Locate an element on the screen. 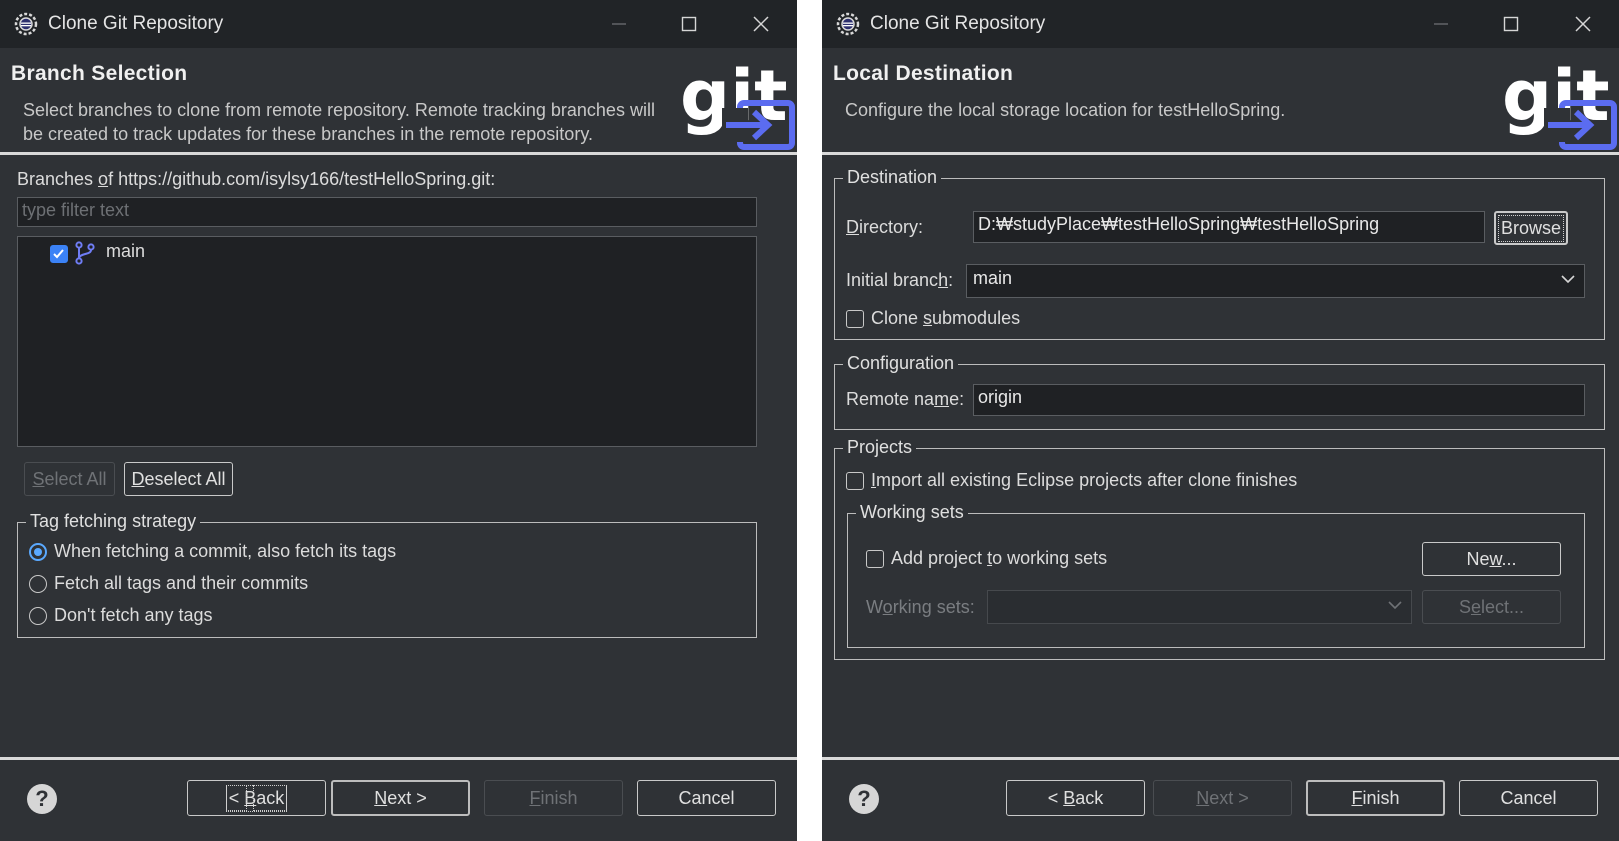  working-sets-group-title: Working sets is located at coordinates (912, 512).